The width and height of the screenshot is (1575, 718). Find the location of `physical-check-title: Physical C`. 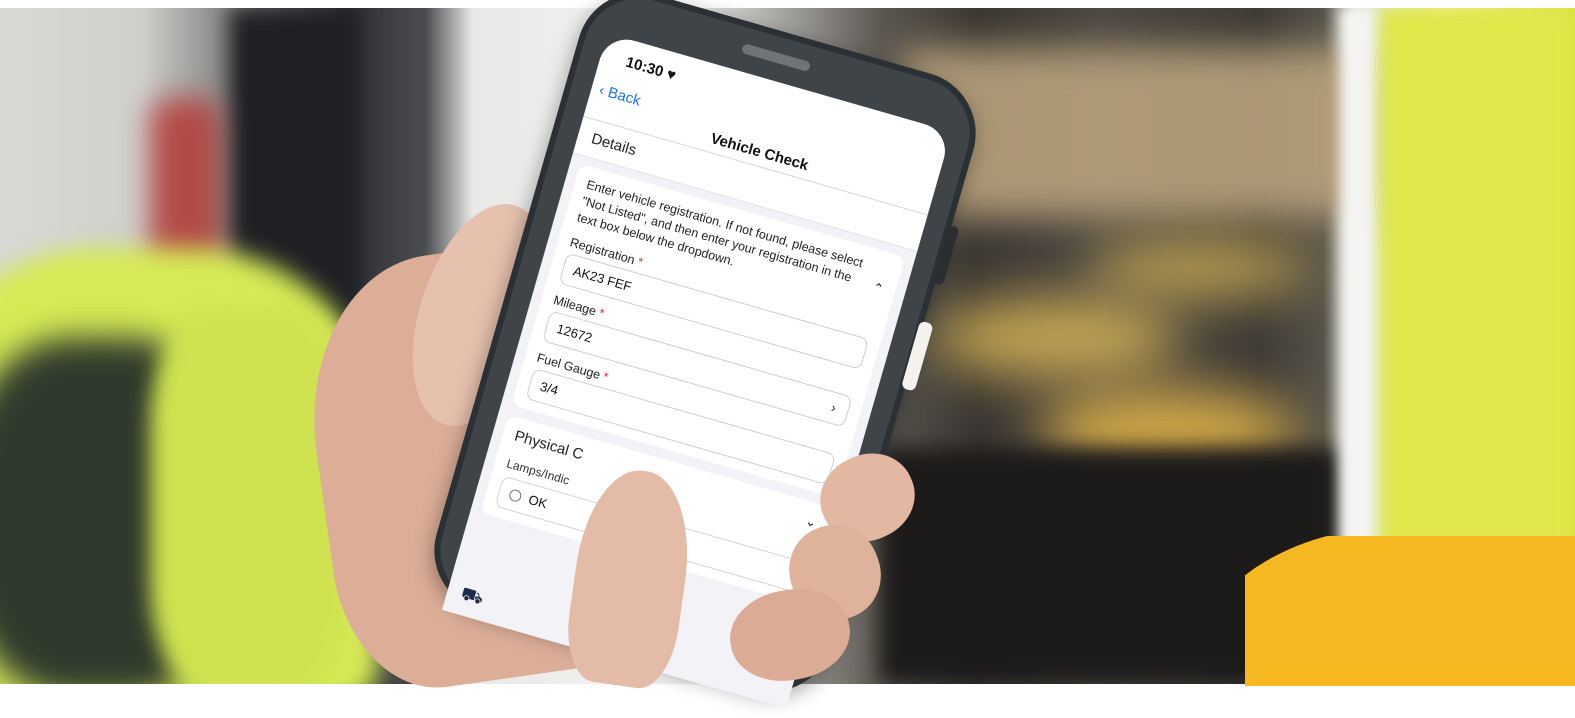

physical-check-title: Physical C is located at coordinates (549, 445).